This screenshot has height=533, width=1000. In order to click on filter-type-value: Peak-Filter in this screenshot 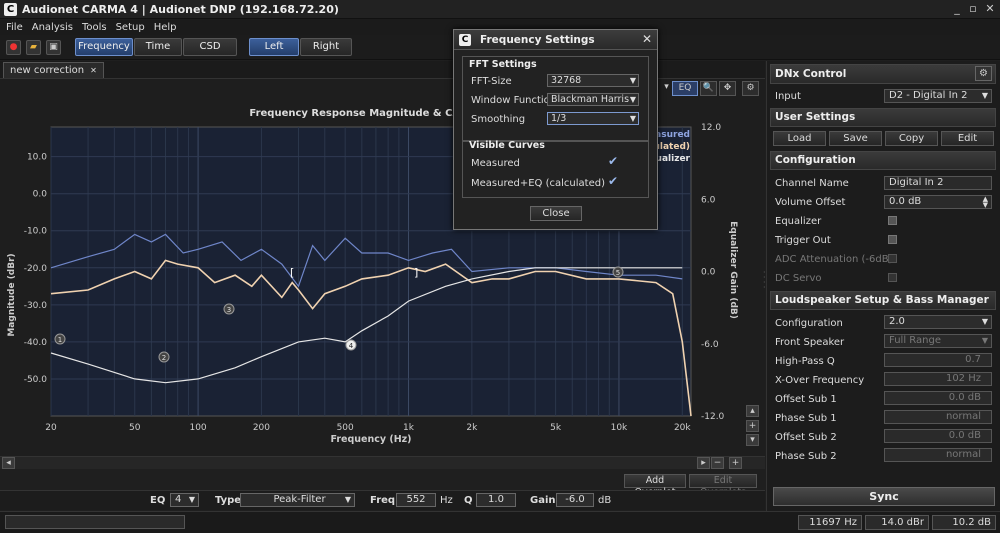, I will do `click(299, 499)`.